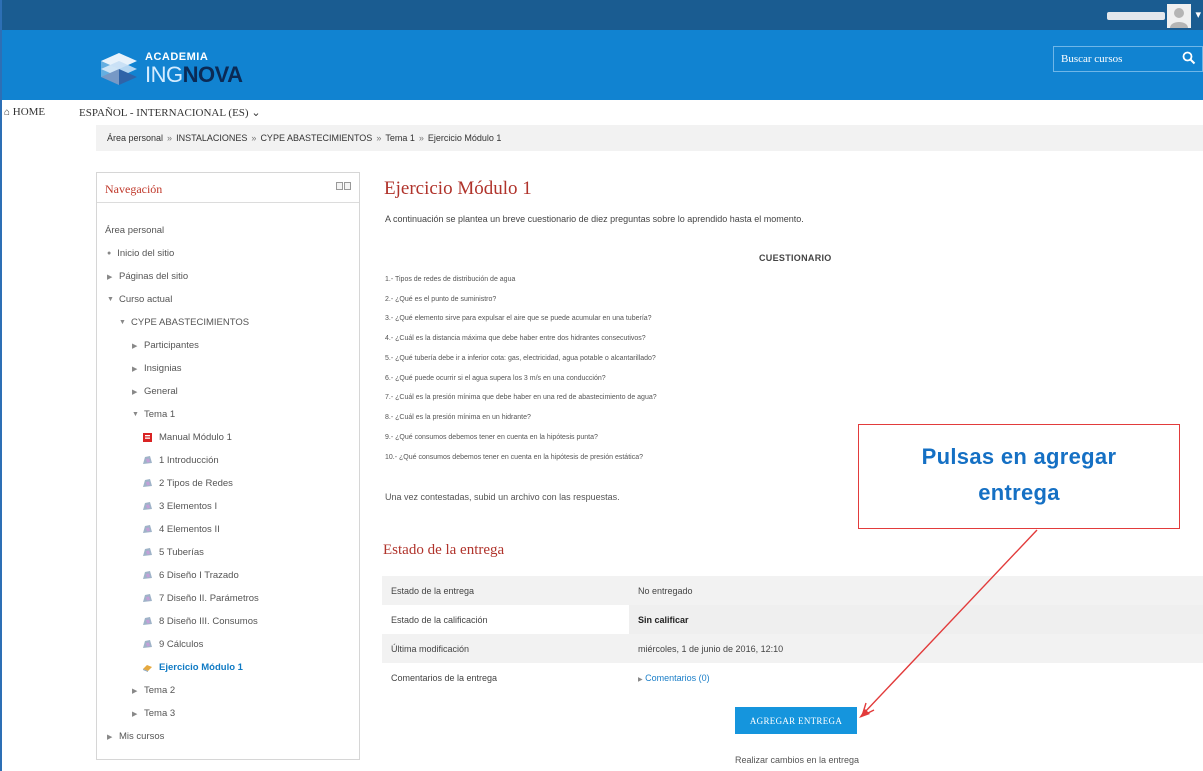 The width and height of the screenshot is (1203, 771). I want to click on nav-item-tema-3: ▶ Tema 3, so click(153, 713).